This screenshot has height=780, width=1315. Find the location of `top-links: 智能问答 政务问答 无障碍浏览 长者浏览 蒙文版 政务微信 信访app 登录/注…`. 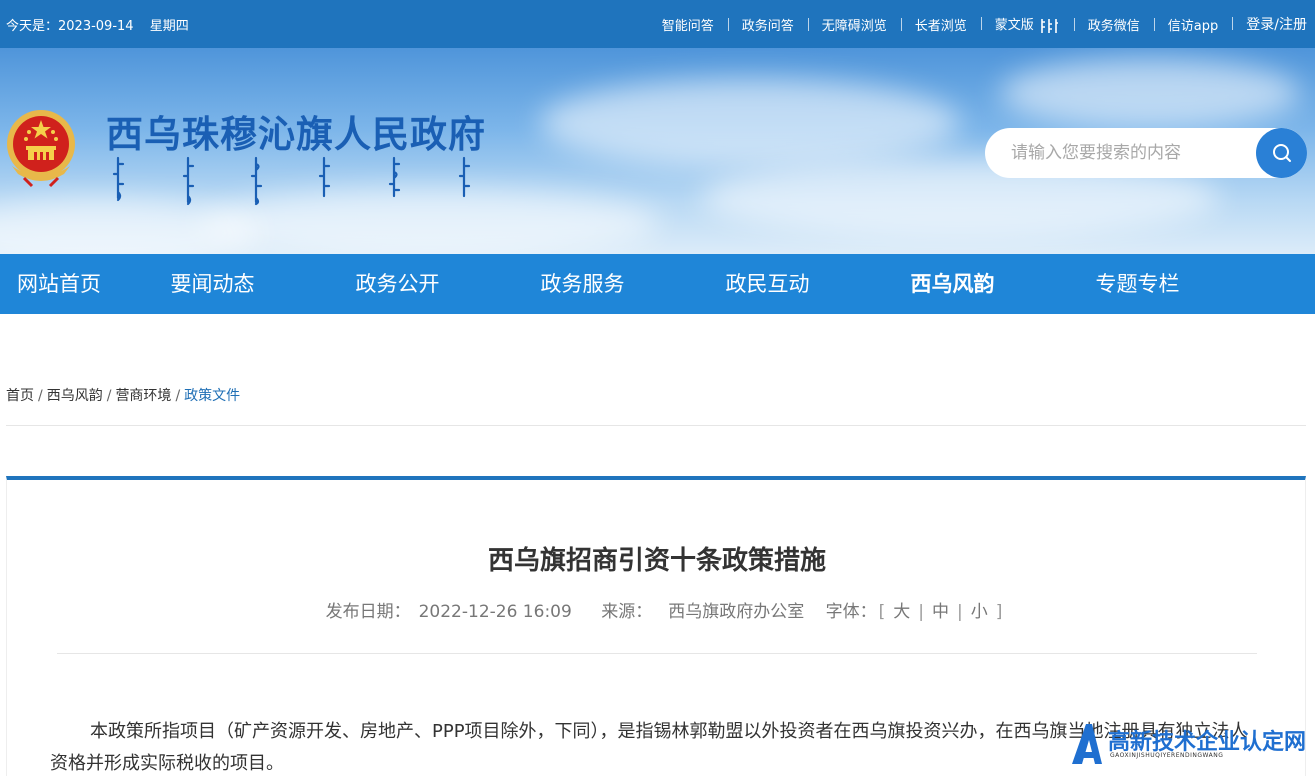

top-links: 智能问答 政务问答 无障碍浏览 长者浏览 蒙文版 政务微信 信访app 登录/注… is located at coordinates (977, 24).